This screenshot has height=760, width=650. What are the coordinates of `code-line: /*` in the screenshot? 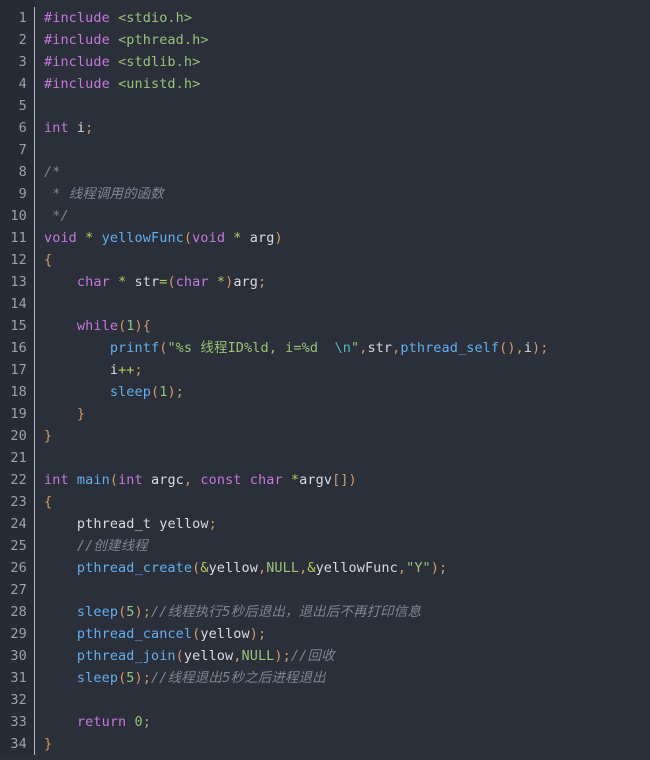 It's located at (347, 172).